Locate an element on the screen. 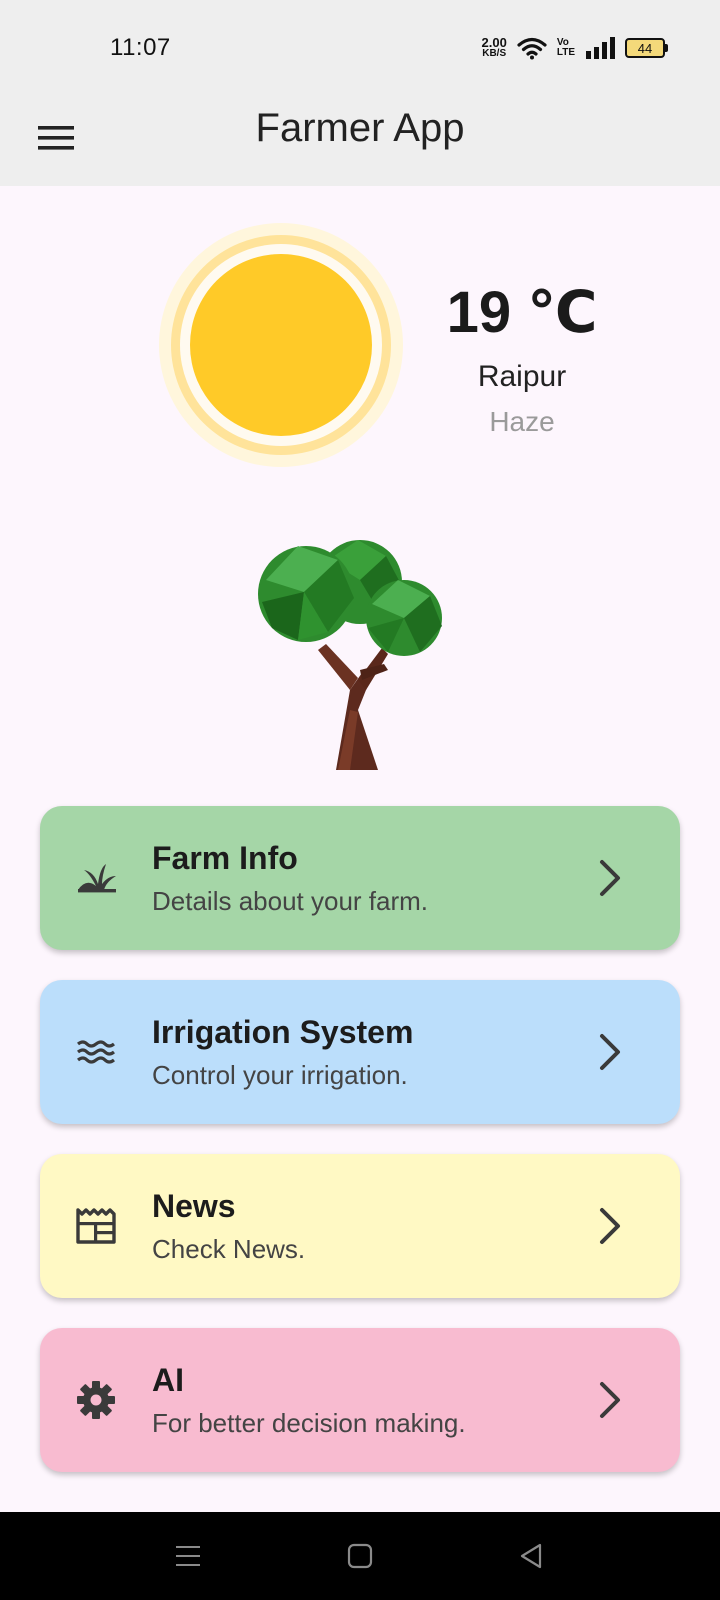  battery-level: 44 is located at coordinates (645, 48).